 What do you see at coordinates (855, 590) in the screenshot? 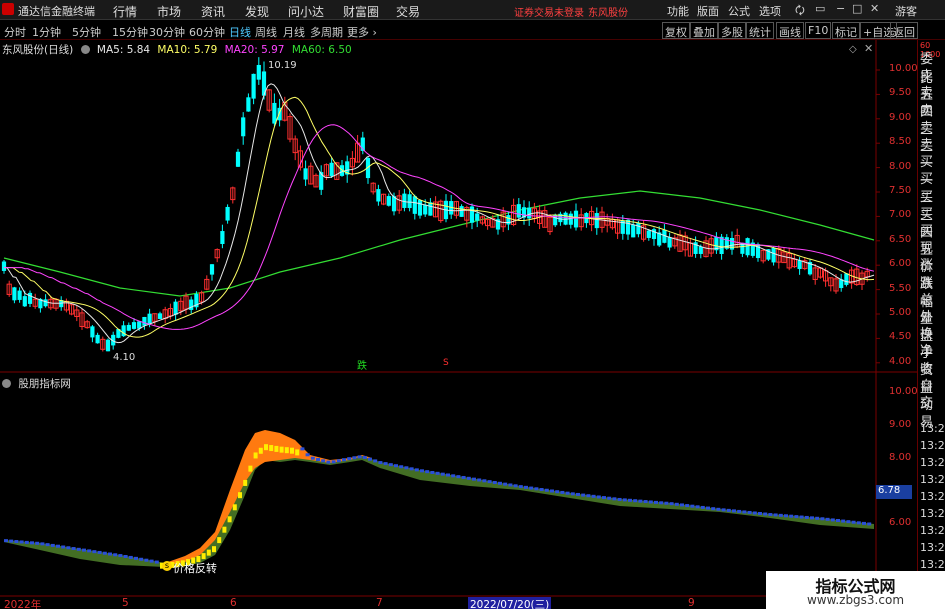
I see `watermark: 指标公式网 www.zbgs3.com` at bounding box center [855, 590].